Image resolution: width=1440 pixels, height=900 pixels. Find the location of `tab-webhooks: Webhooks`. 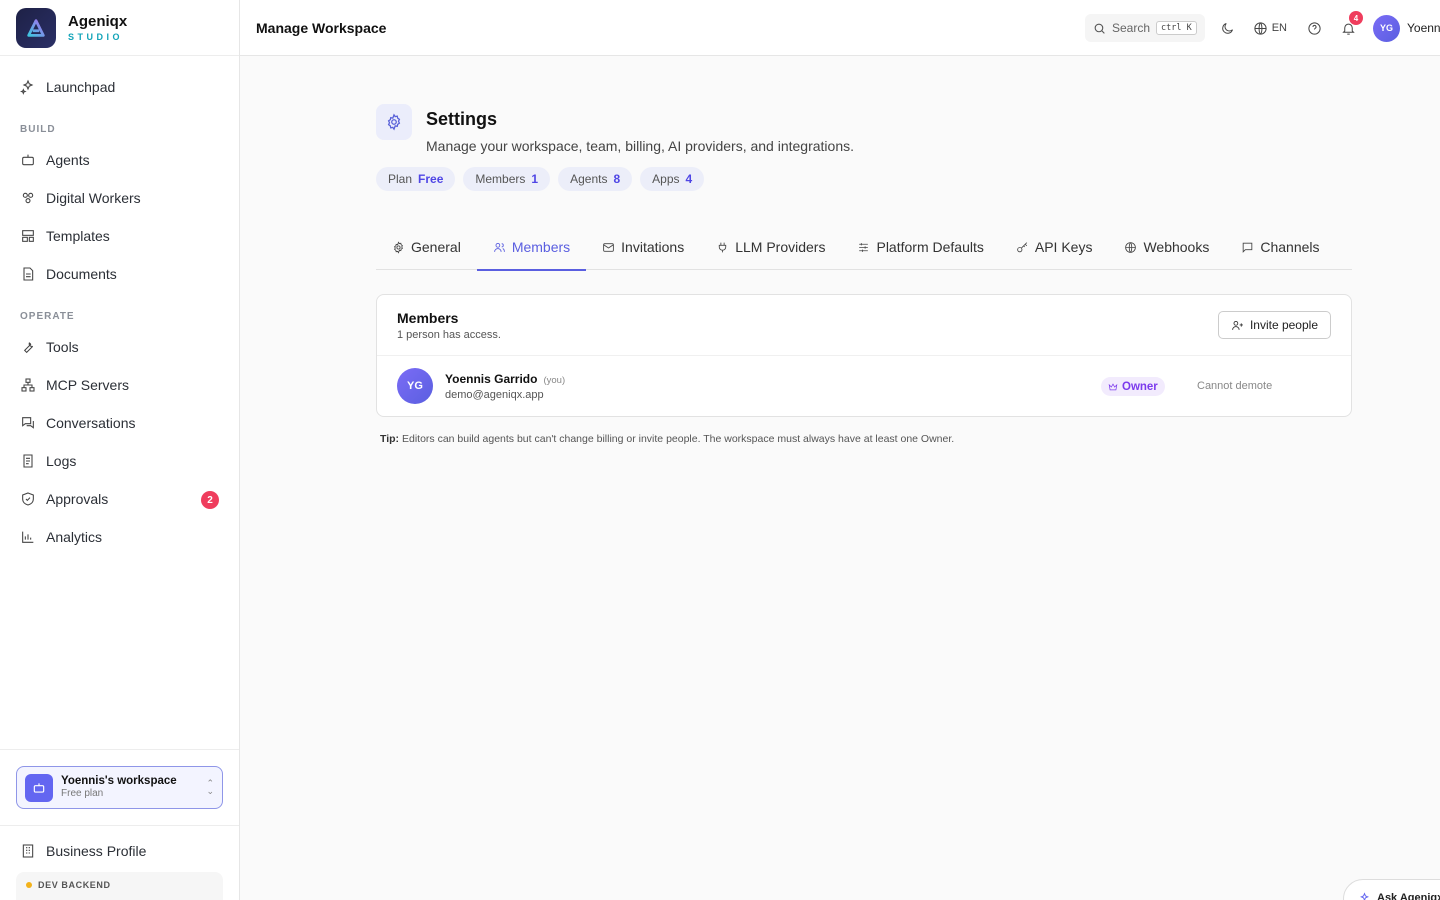

tab-webhooks: Webhooks is located at coordinates (1166, 247).